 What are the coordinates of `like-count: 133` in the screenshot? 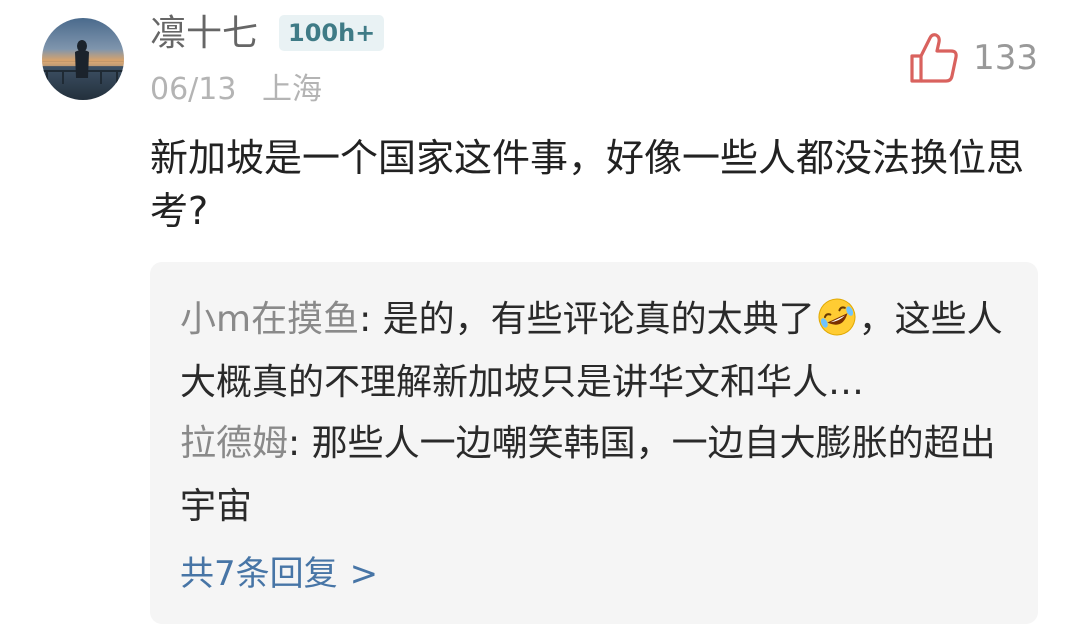 It's located at (1005, 58).